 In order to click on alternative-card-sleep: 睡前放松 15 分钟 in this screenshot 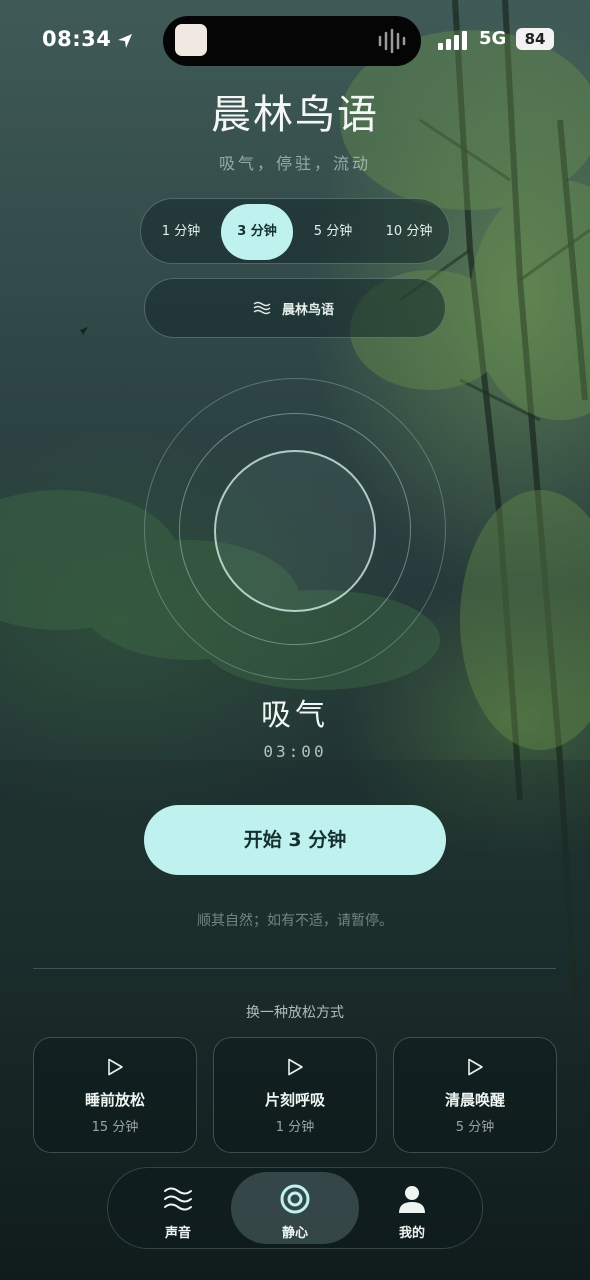, I will do `click(115, 1095)`.